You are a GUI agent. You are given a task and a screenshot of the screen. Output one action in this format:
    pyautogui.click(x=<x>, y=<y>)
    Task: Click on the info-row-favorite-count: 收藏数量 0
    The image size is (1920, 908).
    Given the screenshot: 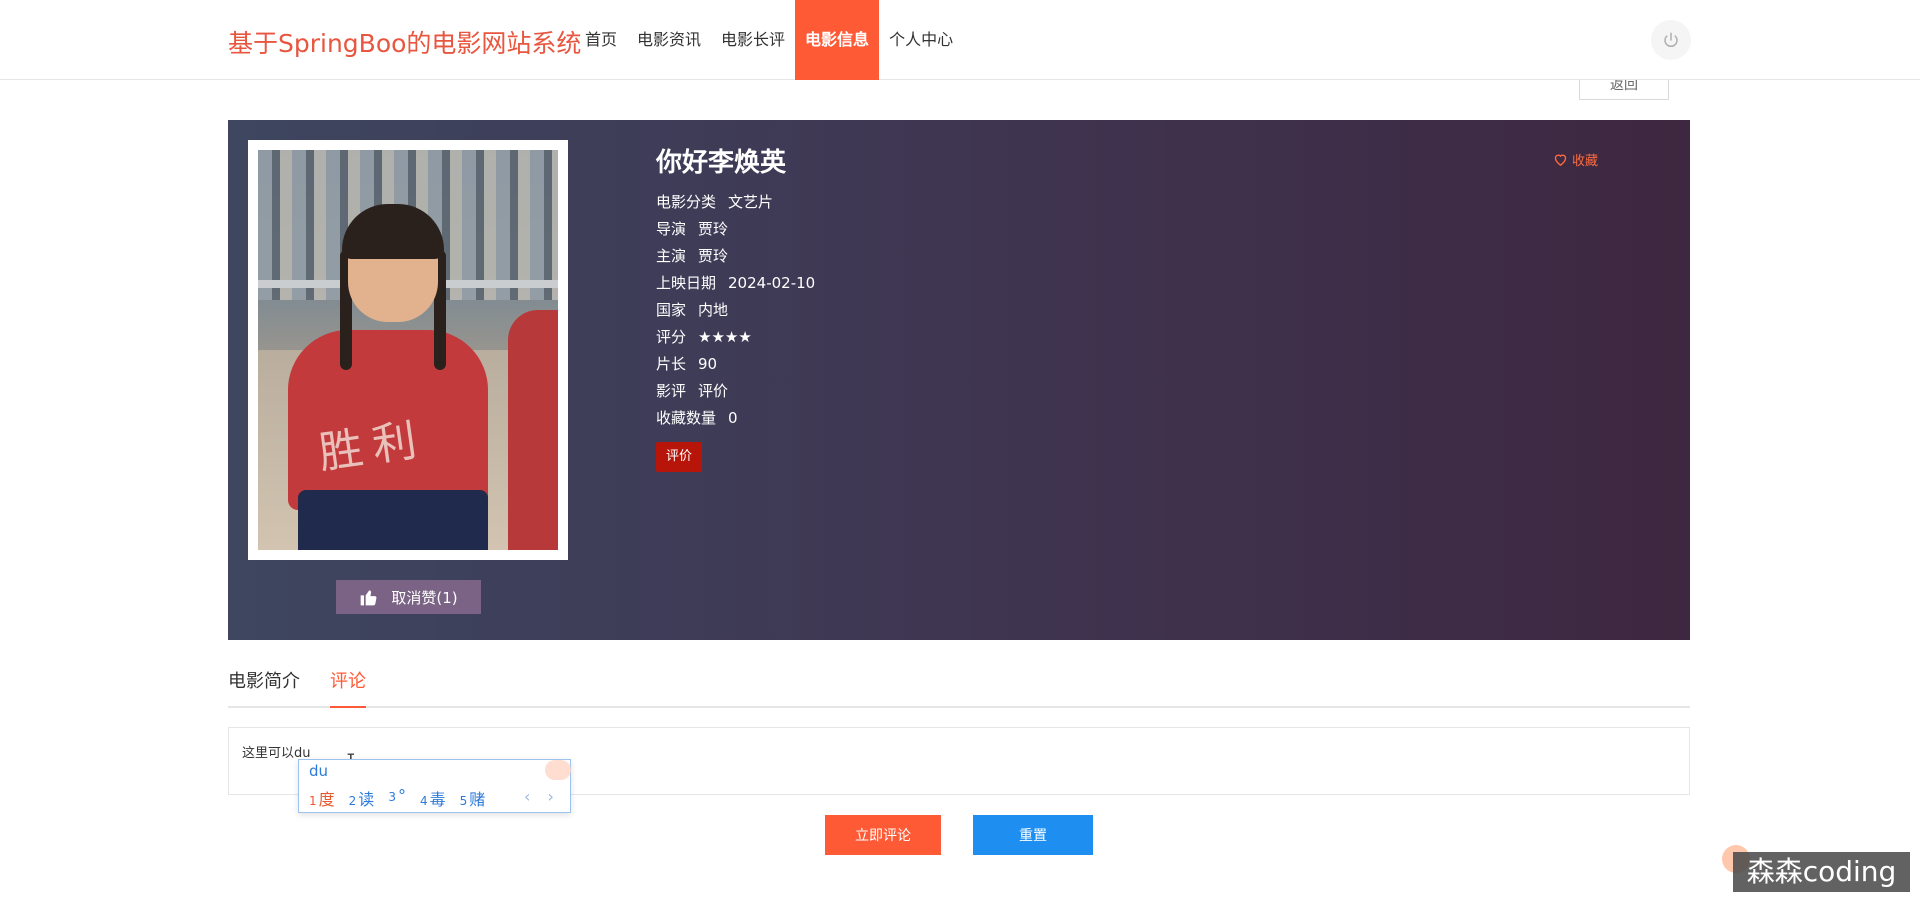 What is the action you would take?
    pyautogui.click(x=735, y=418)
    